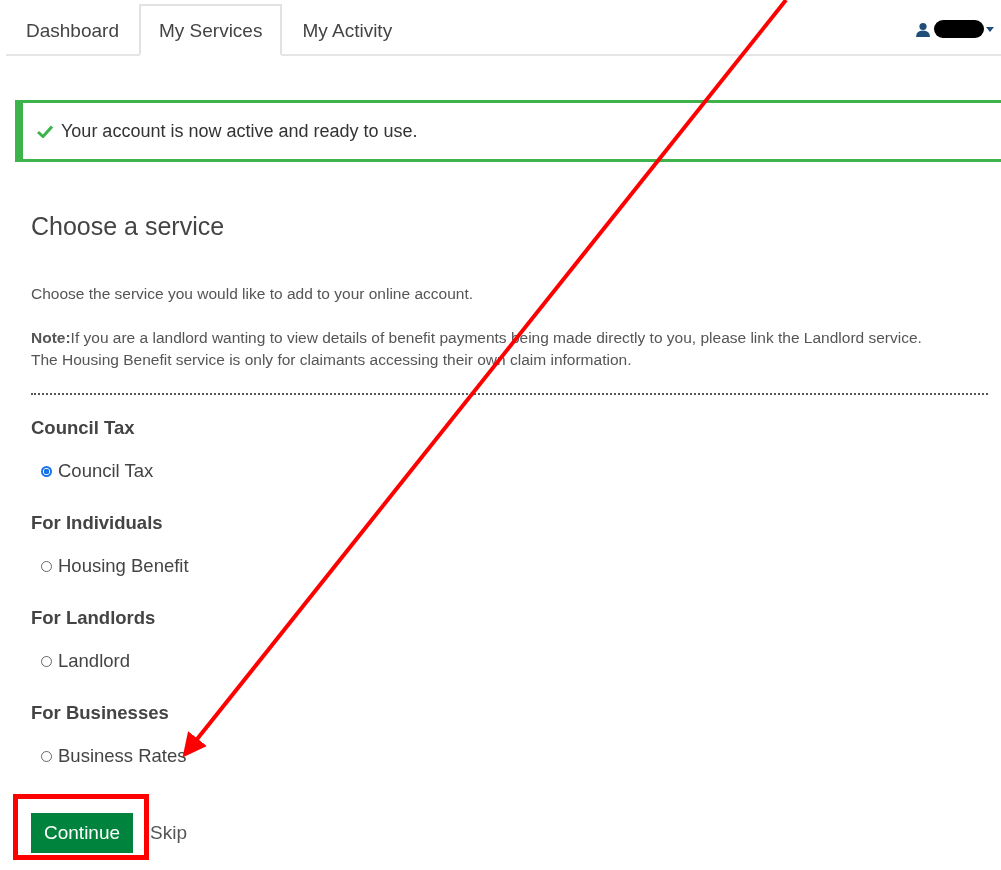 The width and height of the screenshot is (1001, 870). I want to click on radio-button, so click(46, 471).